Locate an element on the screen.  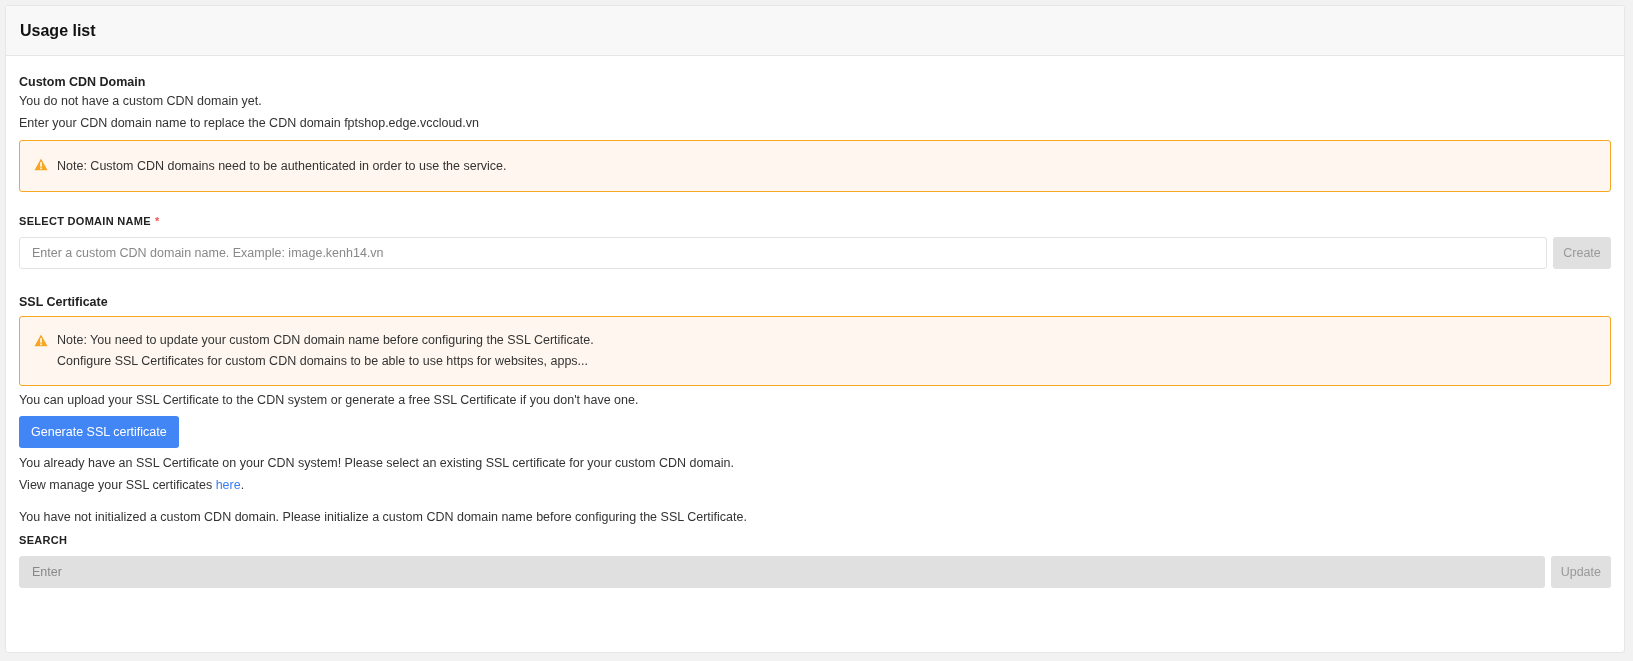
note-text: Note: You need to update your custom CDN domain name before configuring the SSL Certificate. is located at coordinates (325, 340).